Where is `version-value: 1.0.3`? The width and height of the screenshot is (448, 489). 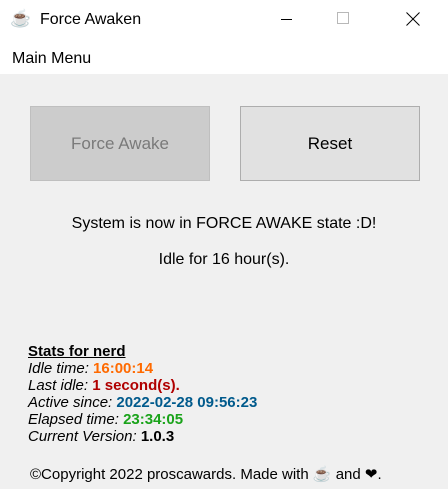
version-value: 1.0.3 is located at coordinates (157, 436).